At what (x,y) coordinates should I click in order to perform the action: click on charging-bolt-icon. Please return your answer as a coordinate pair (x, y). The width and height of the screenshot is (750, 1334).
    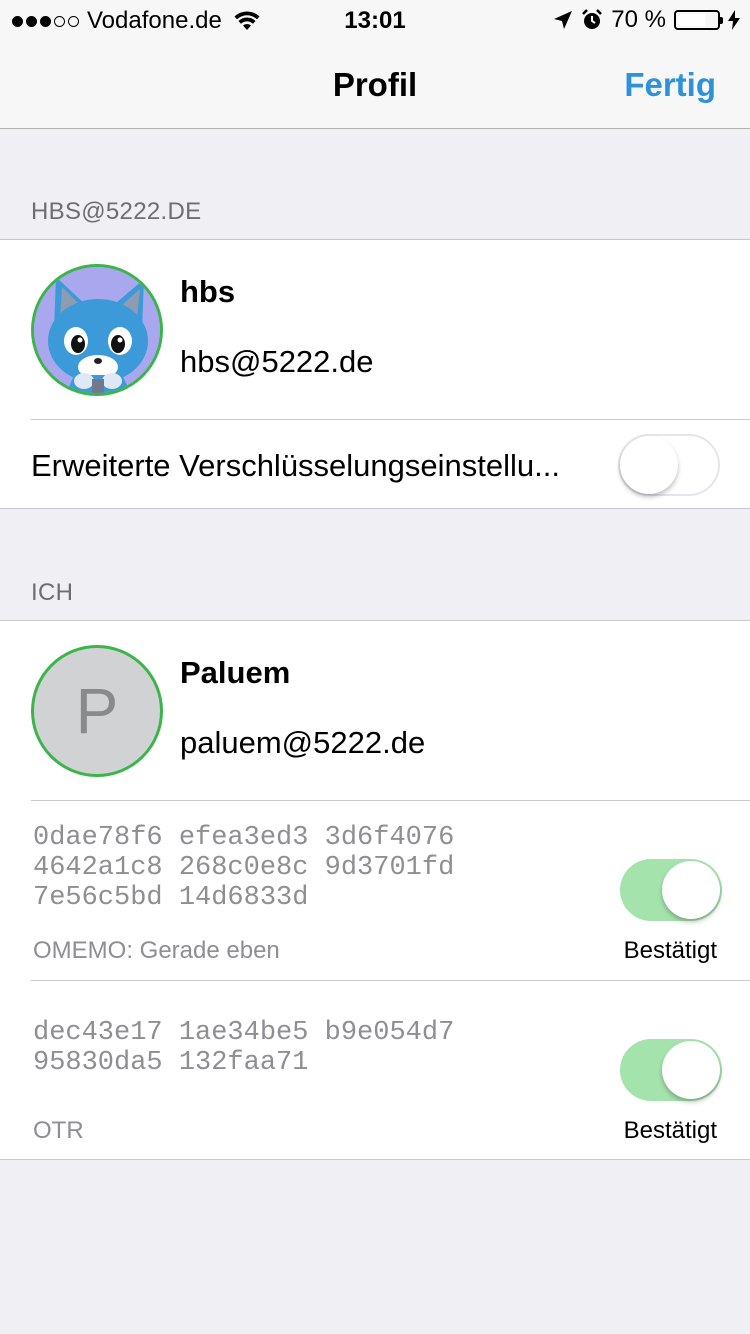
    Looking at the image, I should click on (734, 20).